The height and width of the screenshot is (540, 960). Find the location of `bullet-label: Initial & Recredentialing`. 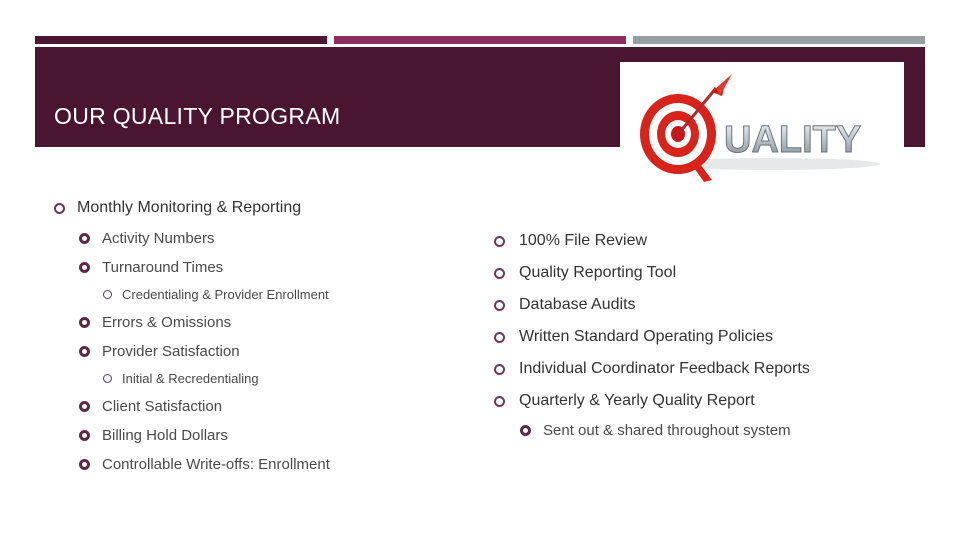

bullet-label: Initial & Recredentialing is located at coordinates (190, 378).